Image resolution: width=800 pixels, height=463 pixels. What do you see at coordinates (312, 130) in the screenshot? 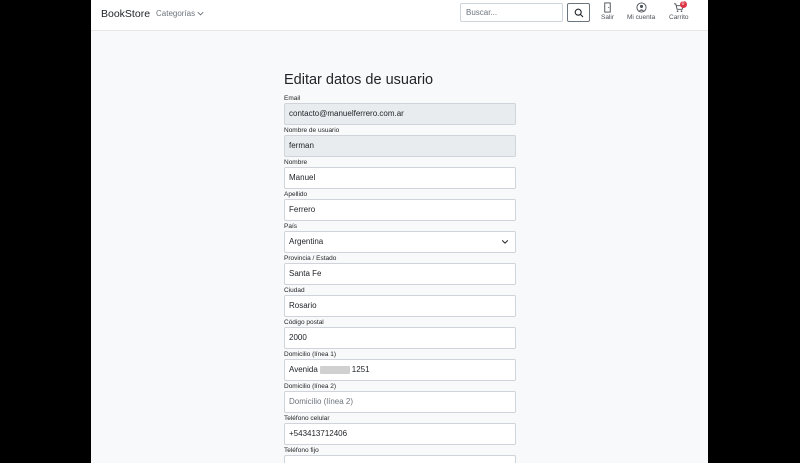
I see `username-label: Nombre de usuario` at bounding box center [312, 130].